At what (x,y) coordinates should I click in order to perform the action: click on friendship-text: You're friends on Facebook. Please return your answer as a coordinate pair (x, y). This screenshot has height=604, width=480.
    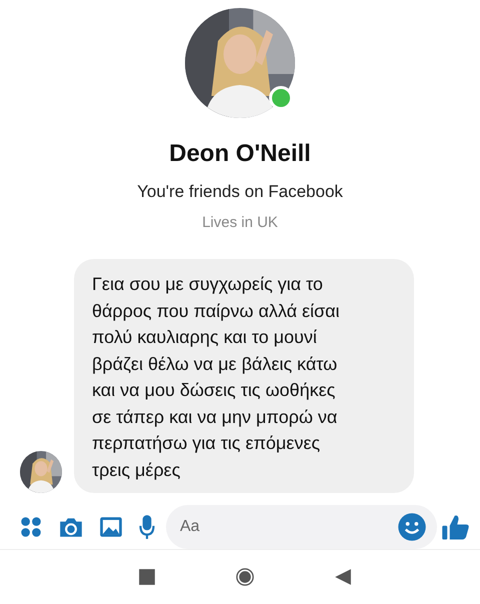
    Looking at the image, I should click on (240, 192).